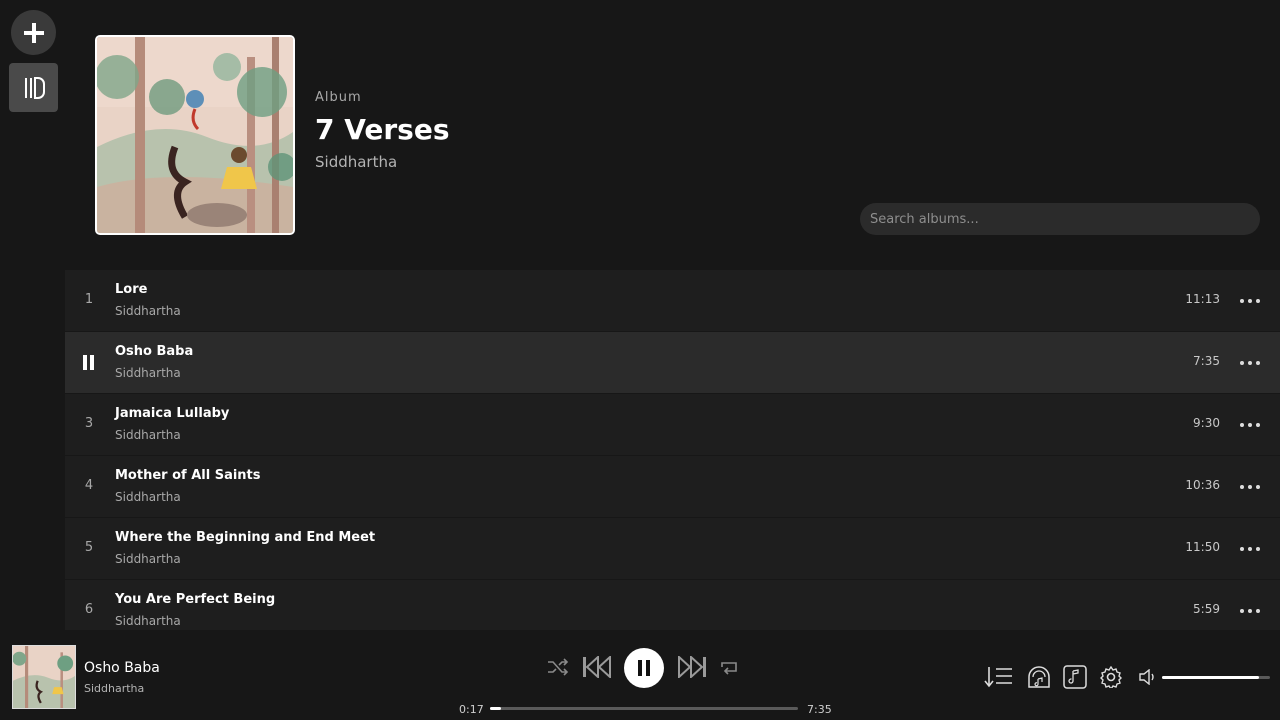  I want to click on volume-slider, so click(1216, 677).